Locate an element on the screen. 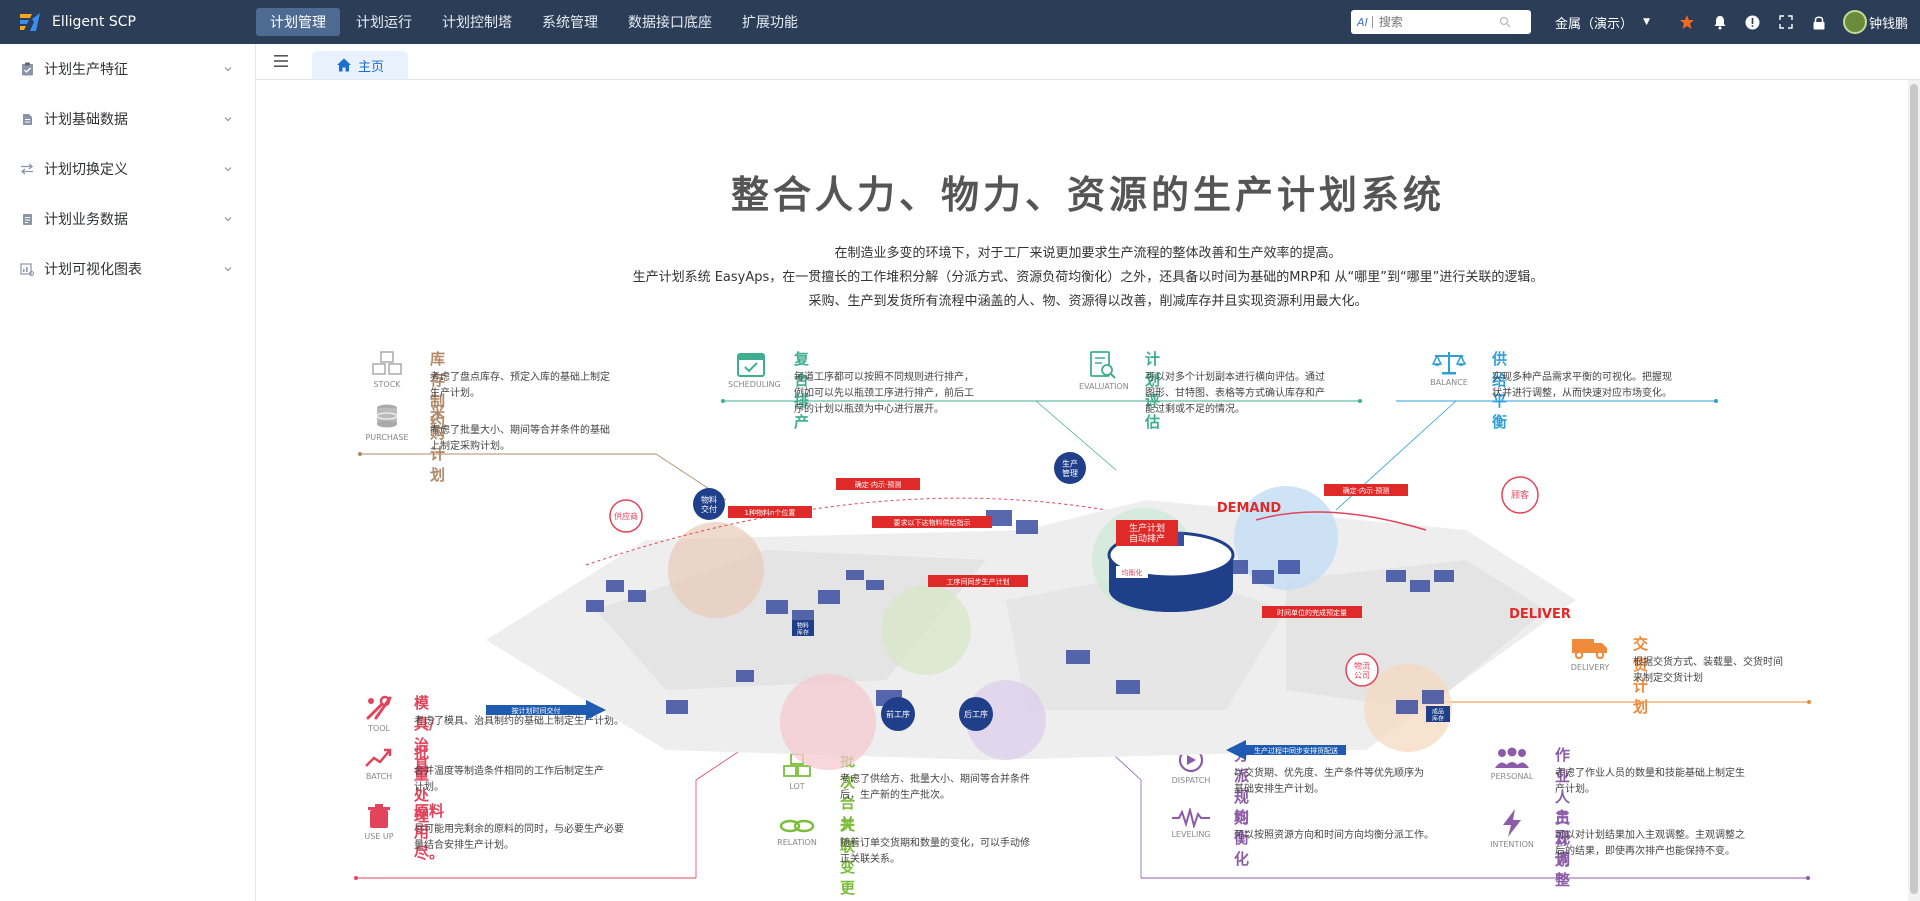 The height and width of the screenshot is (901, 1920). clipboard-icon is located at coordinates (27, 69).